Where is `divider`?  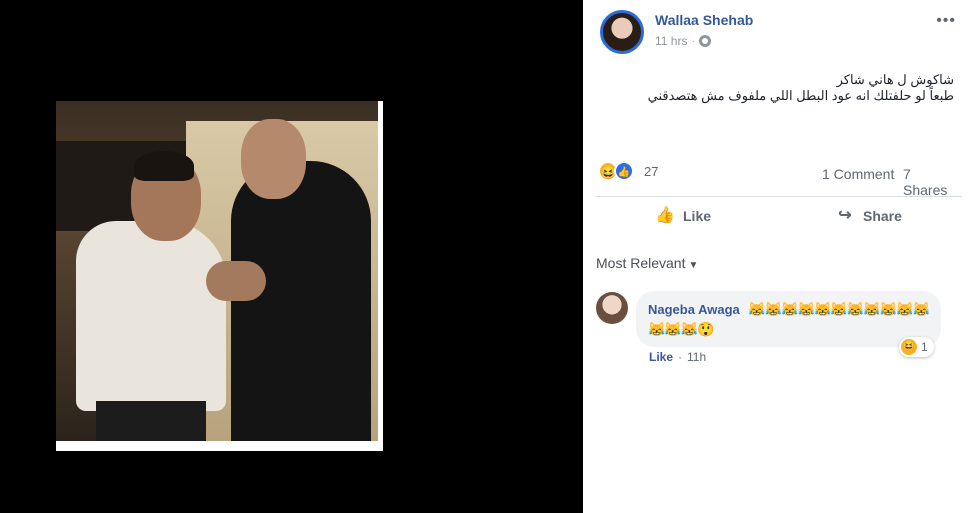 divider is located at coordinates (778, 196).